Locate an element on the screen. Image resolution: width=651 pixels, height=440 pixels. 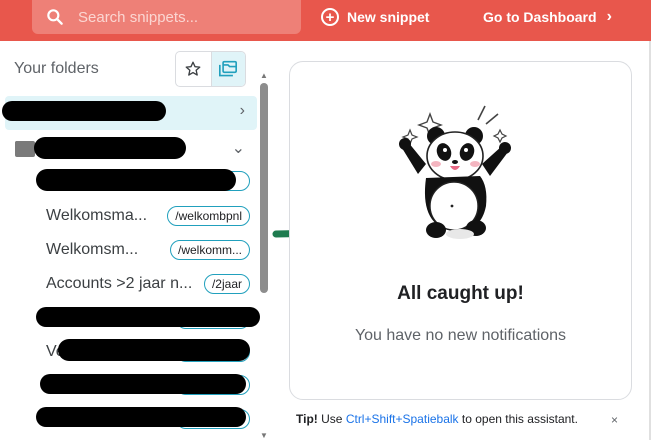
scroll-down-icon: ▼ is located at coordinates (264, 435).